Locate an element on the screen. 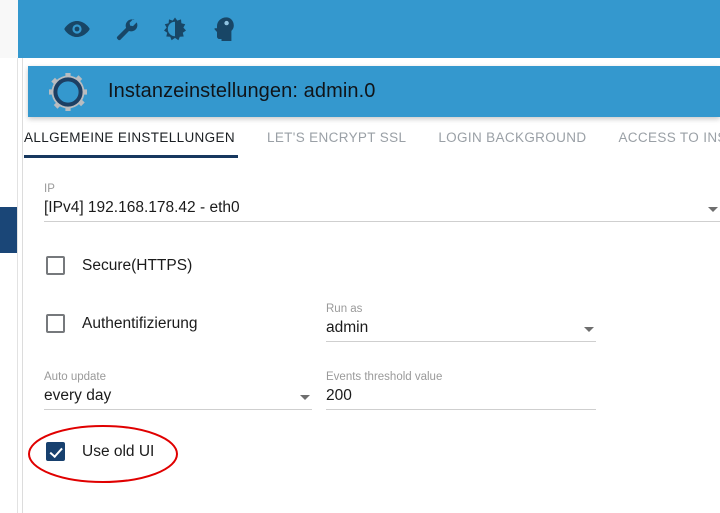 Image resolution: width=720 pixels, height=513 pixels. events-threshold-field: Events threshold value 200 is located at coordinates (461, 390).